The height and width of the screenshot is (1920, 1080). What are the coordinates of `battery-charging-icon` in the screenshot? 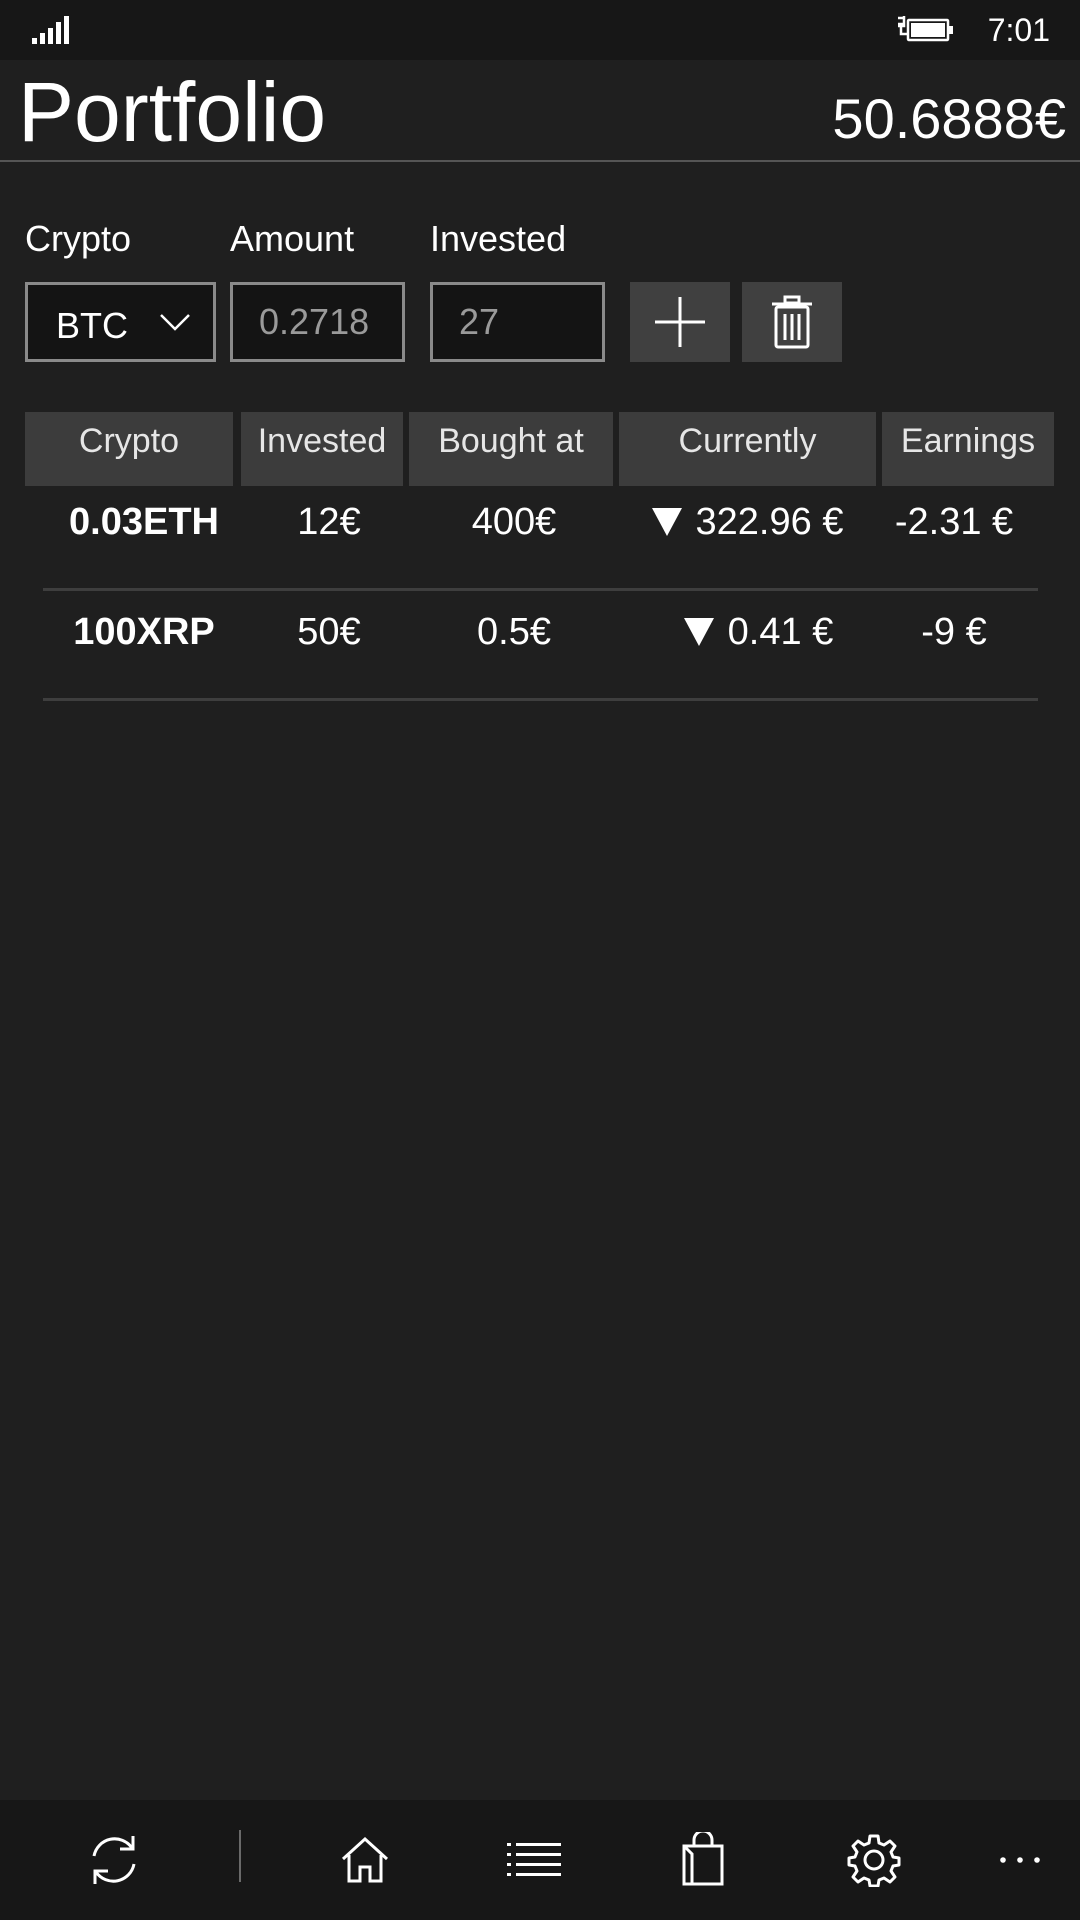 It's located at (925, 29).